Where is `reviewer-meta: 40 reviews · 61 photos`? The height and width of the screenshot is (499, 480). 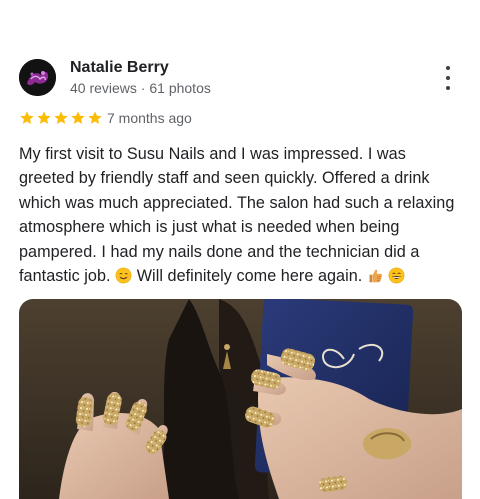 reviewer-meta: 40 reviews · 61 photos is located at coordinates (140, 88).